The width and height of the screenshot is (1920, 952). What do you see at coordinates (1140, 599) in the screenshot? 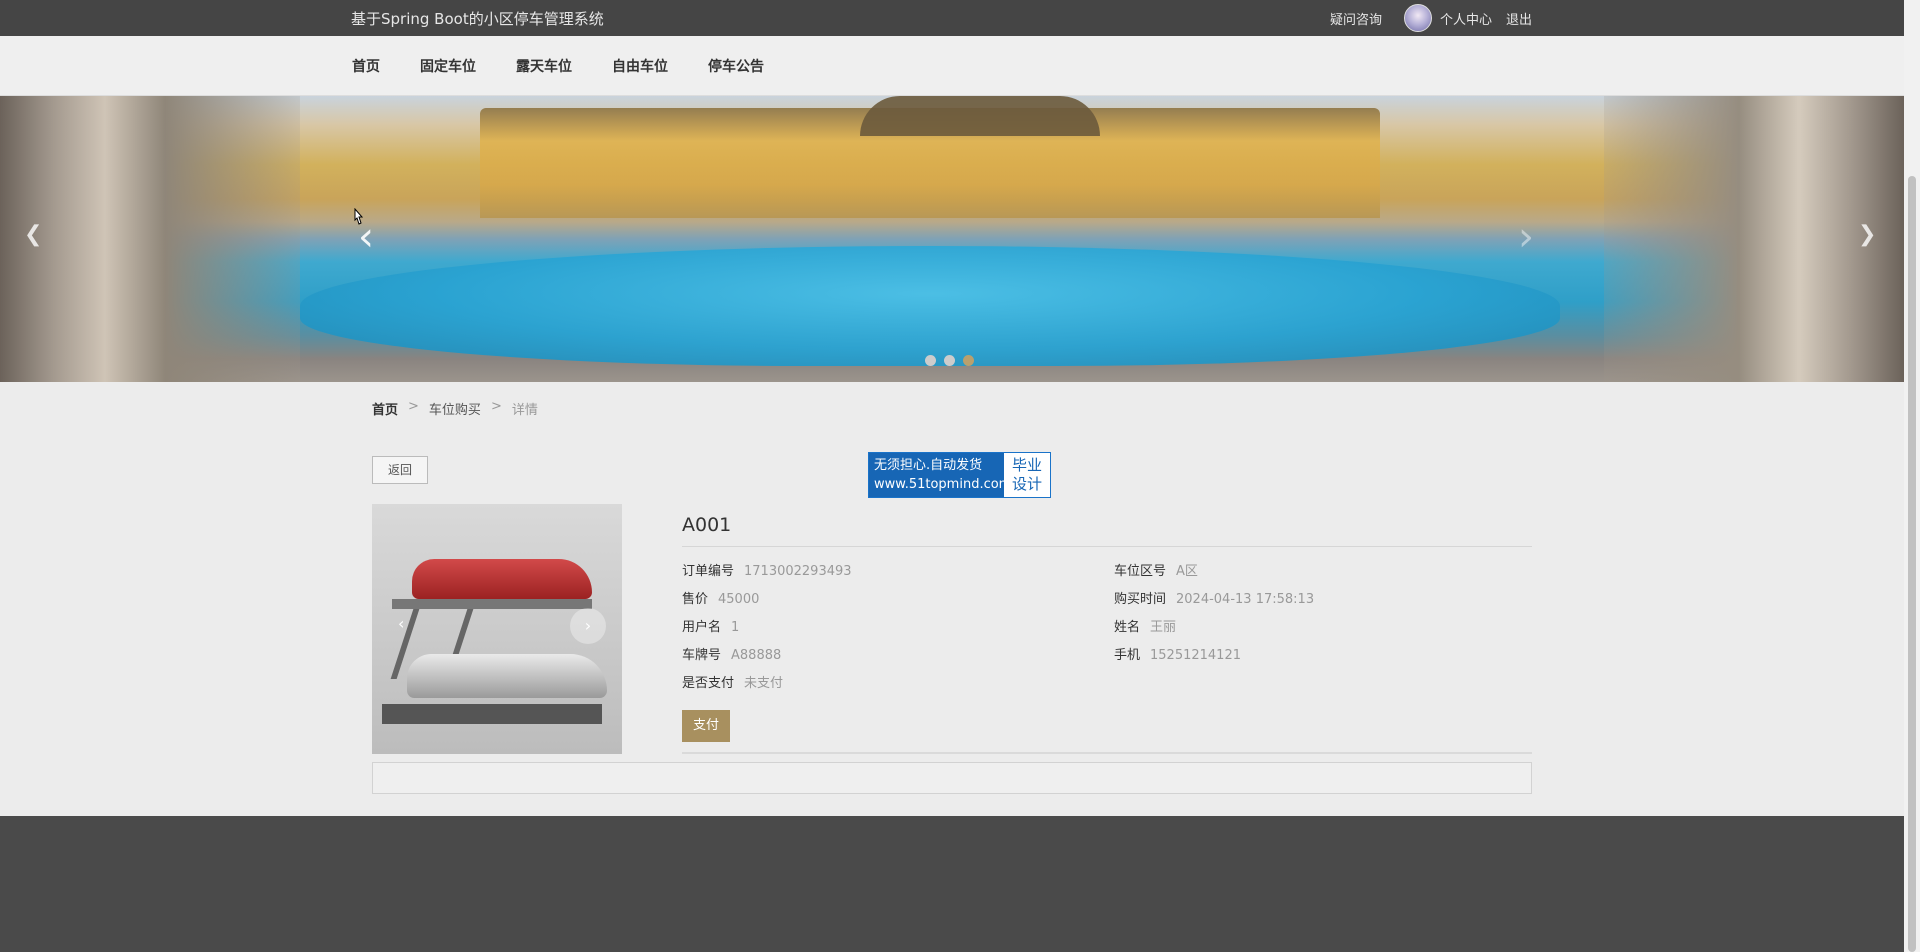
I see `field-label: 购买时间` at bounding box center [1140, 599].